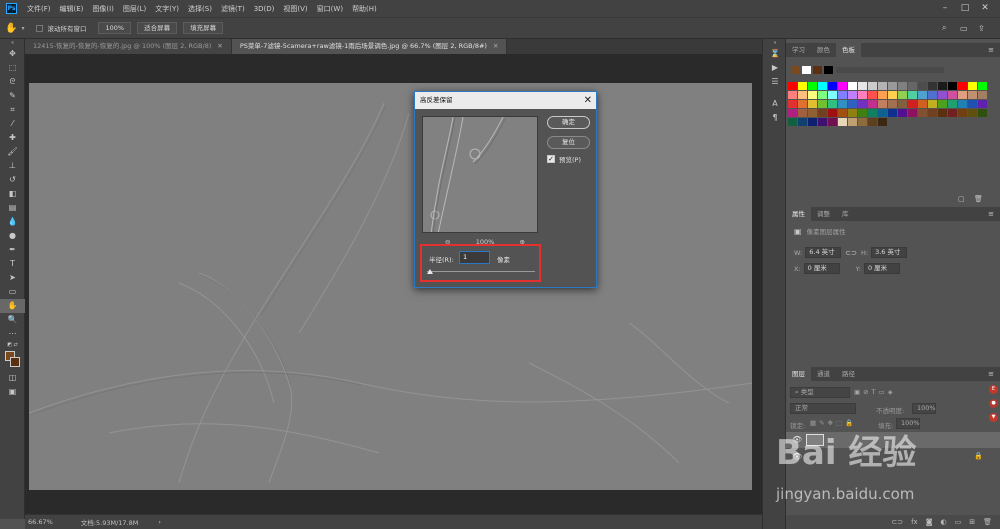 The height and width of the screenshot is (529, 1000). Describe the element at coordinates (848, 374) in the screenshot. I see `tab-paths: 路径` at that location.